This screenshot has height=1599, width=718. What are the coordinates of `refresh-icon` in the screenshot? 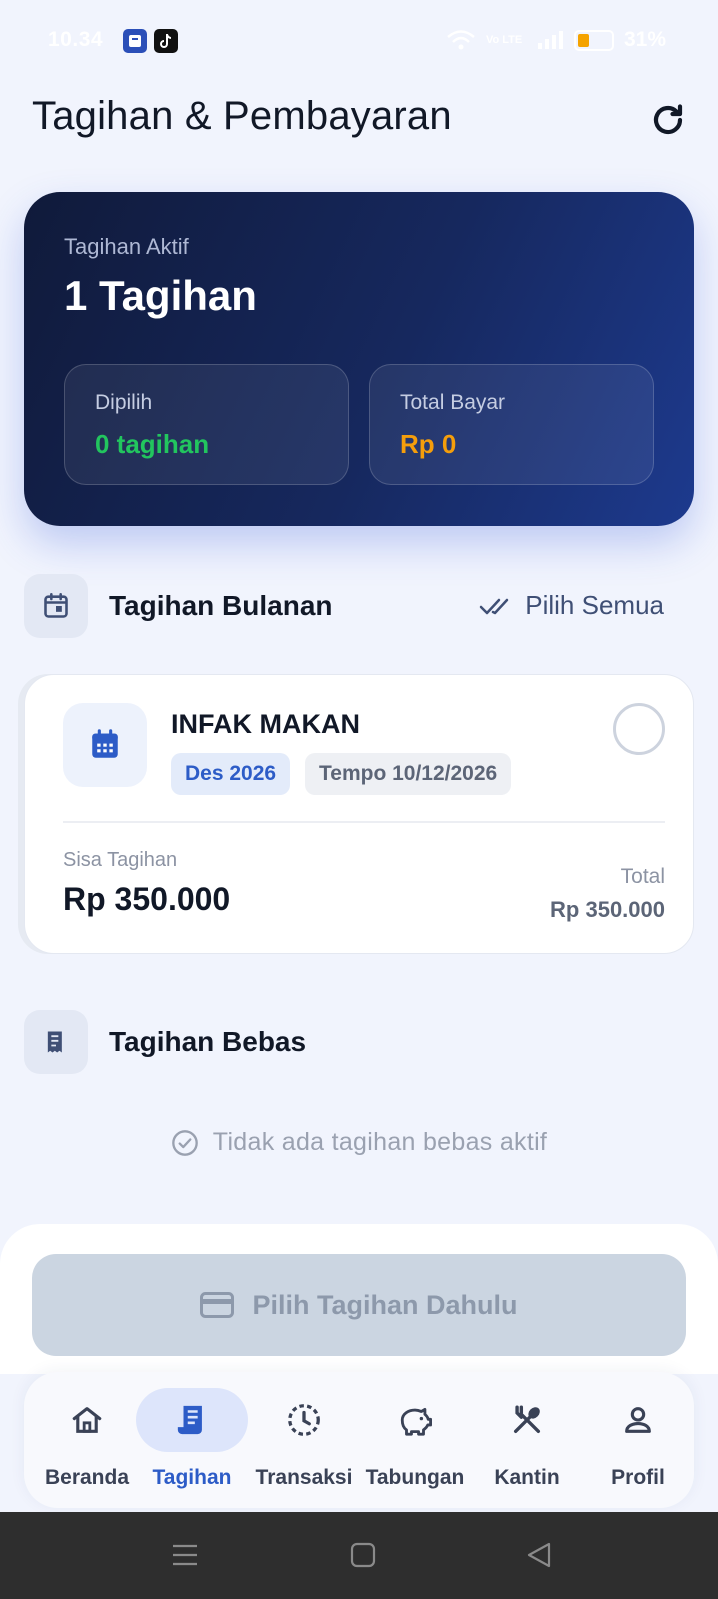 It's located at (668, 119).